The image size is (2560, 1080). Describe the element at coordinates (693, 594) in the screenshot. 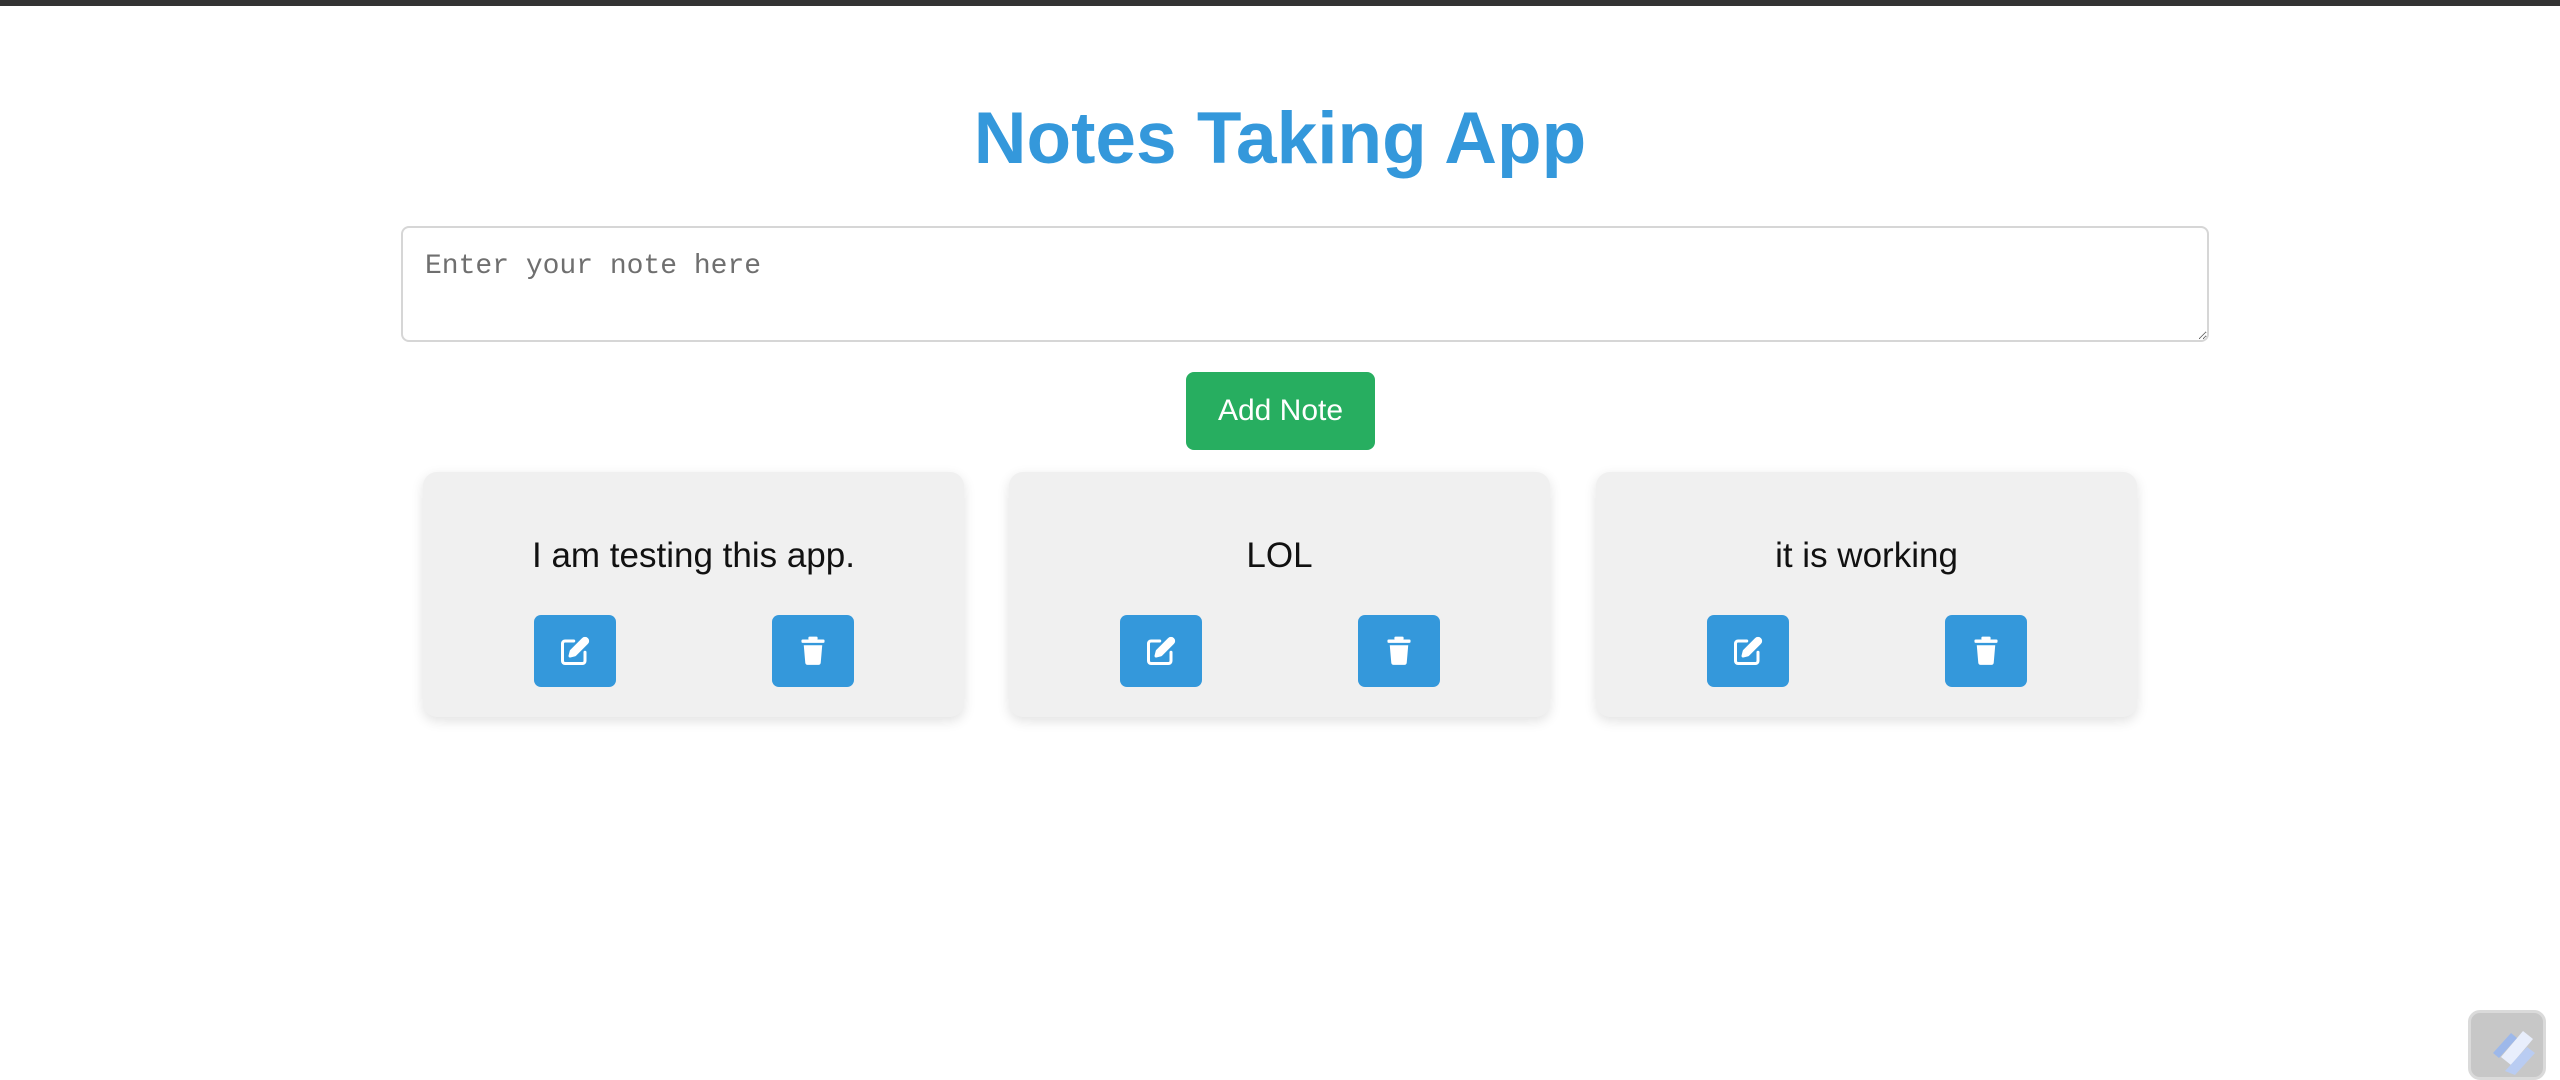

I see `note-card: I am testing this app.` at that location.